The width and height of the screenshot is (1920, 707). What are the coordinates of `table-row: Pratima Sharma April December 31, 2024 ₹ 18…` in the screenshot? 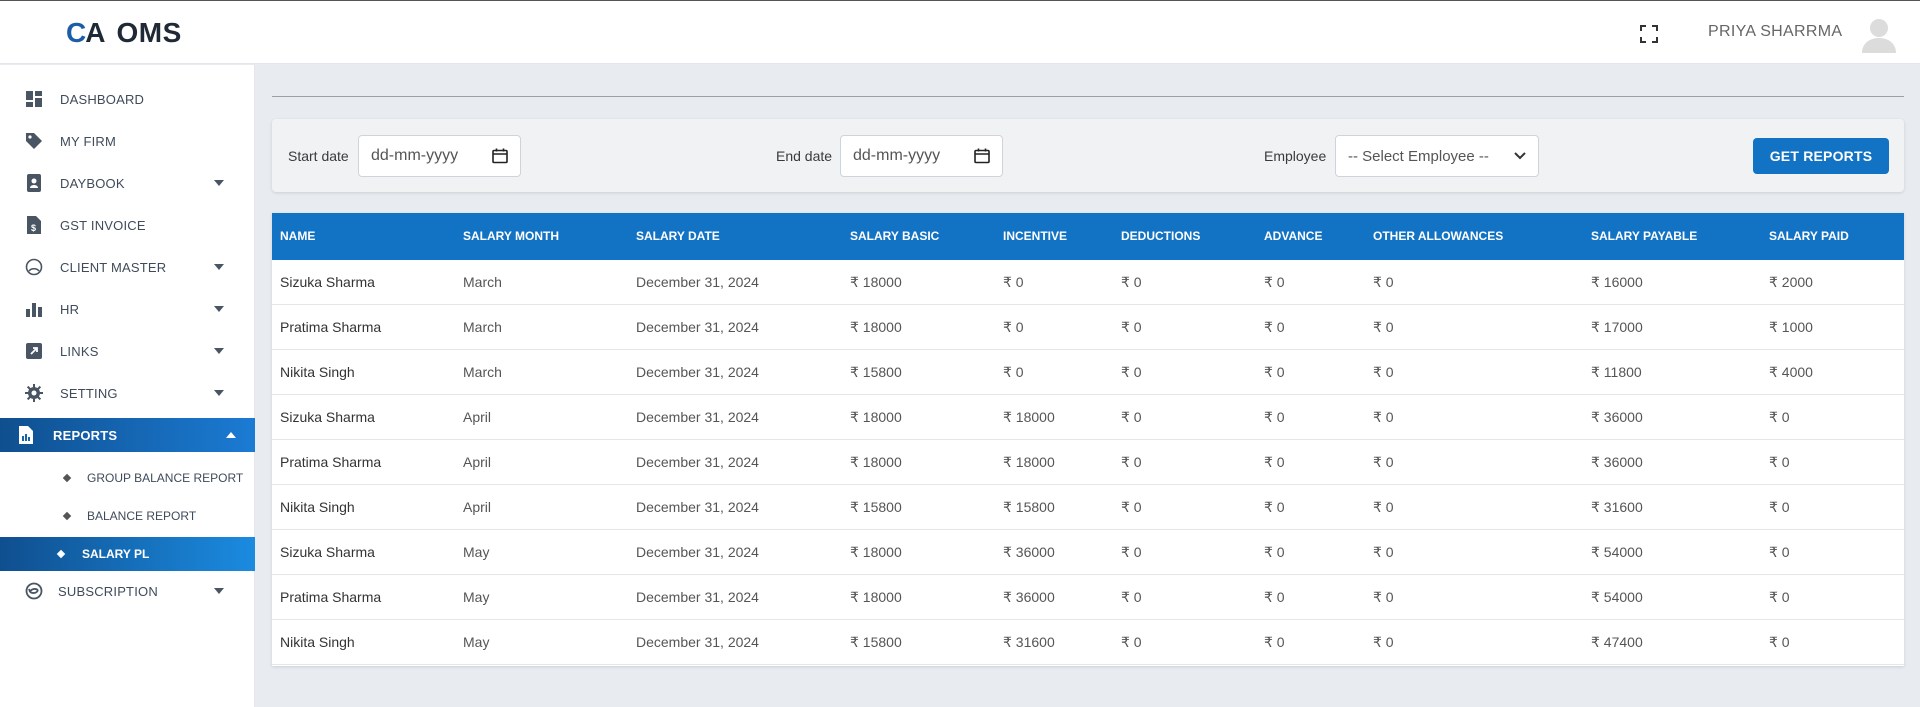 It's located at (1088, 462).